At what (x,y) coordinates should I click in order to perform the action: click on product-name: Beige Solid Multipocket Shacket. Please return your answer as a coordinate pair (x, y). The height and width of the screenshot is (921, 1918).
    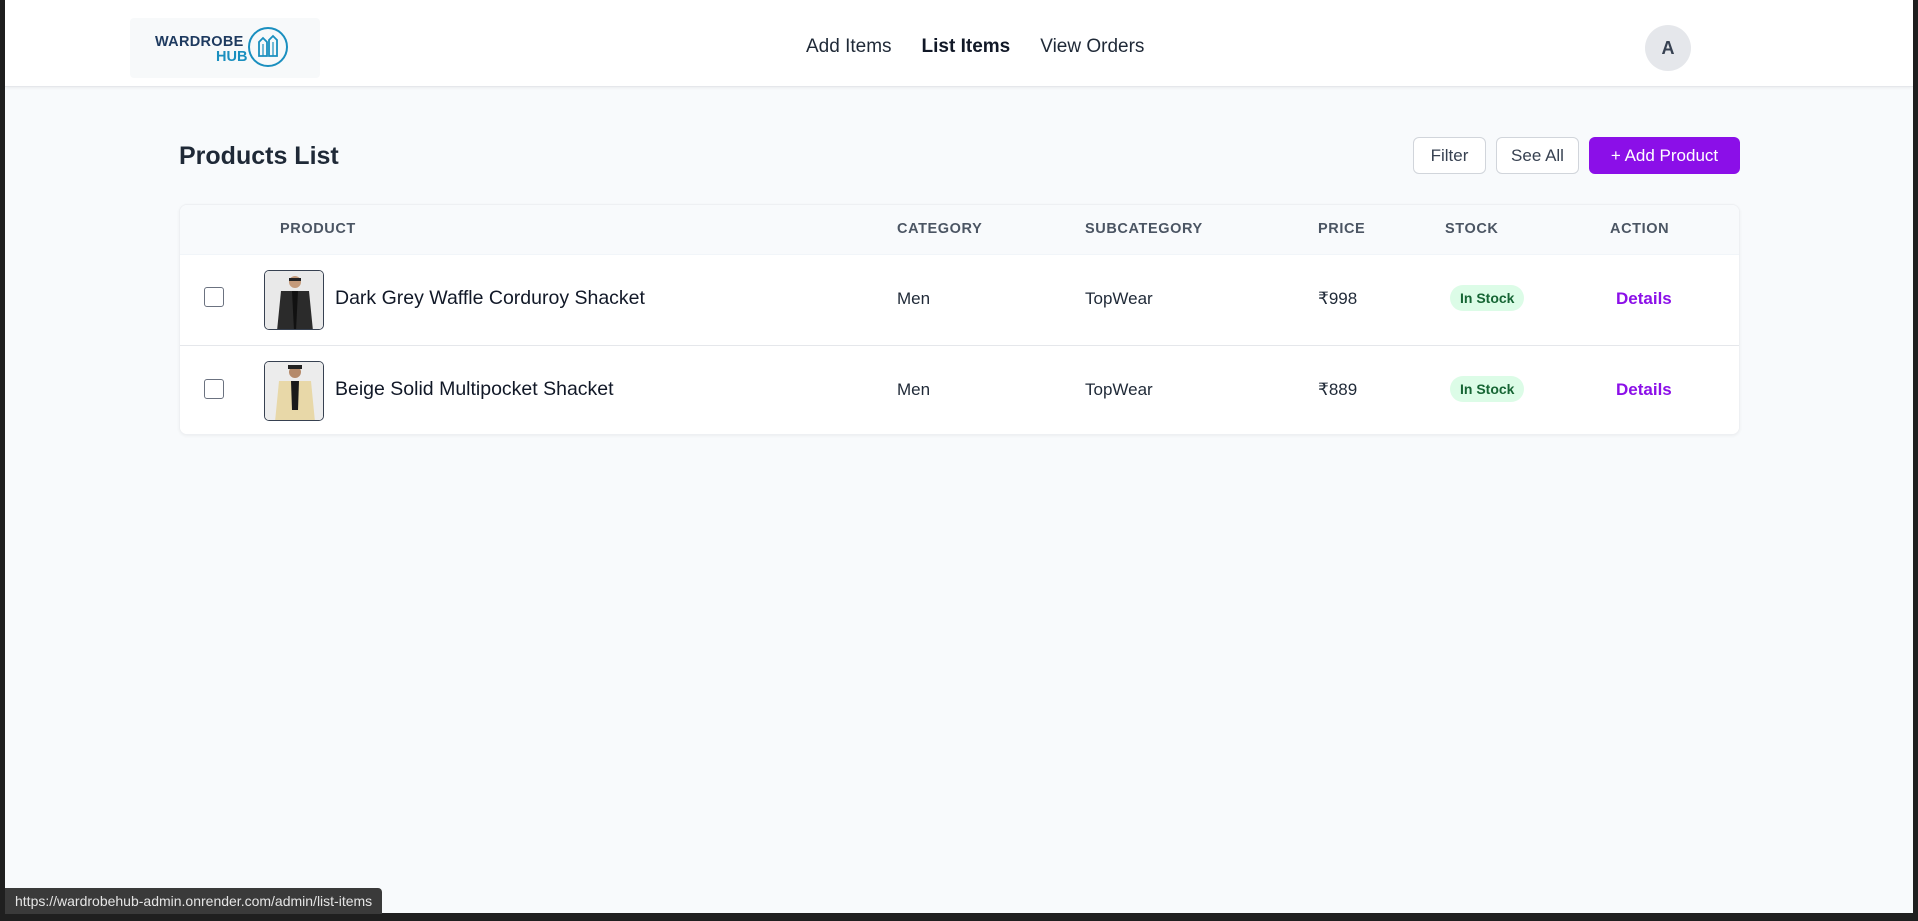
    Looking at the image, I should click on (474, 389).